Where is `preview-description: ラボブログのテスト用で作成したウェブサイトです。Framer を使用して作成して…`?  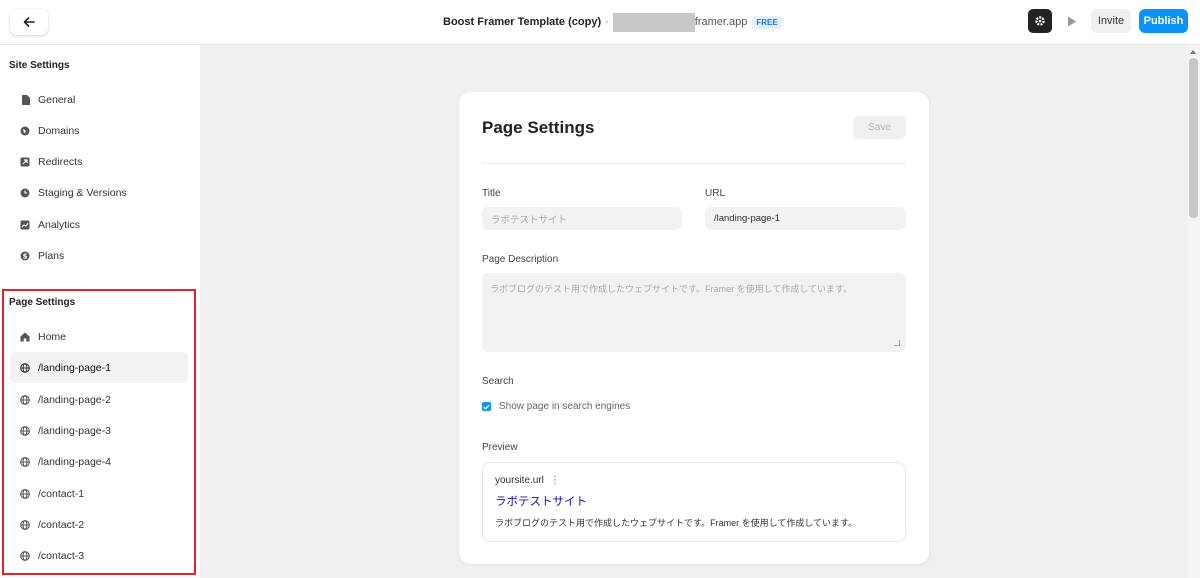
preview-description: ラボブログのテスト用で作成したウェブサイトです。Framer を使用して作成して… is located at coordinates (676, 523).